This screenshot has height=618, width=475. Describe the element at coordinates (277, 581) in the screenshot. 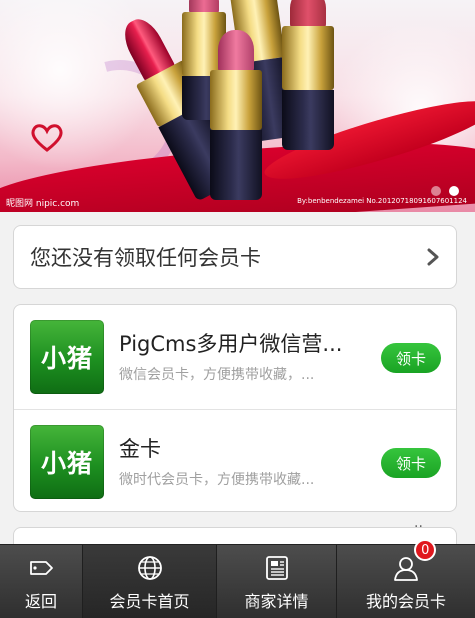

I see `nav-item-merchant-details: 商家详情` at that location.